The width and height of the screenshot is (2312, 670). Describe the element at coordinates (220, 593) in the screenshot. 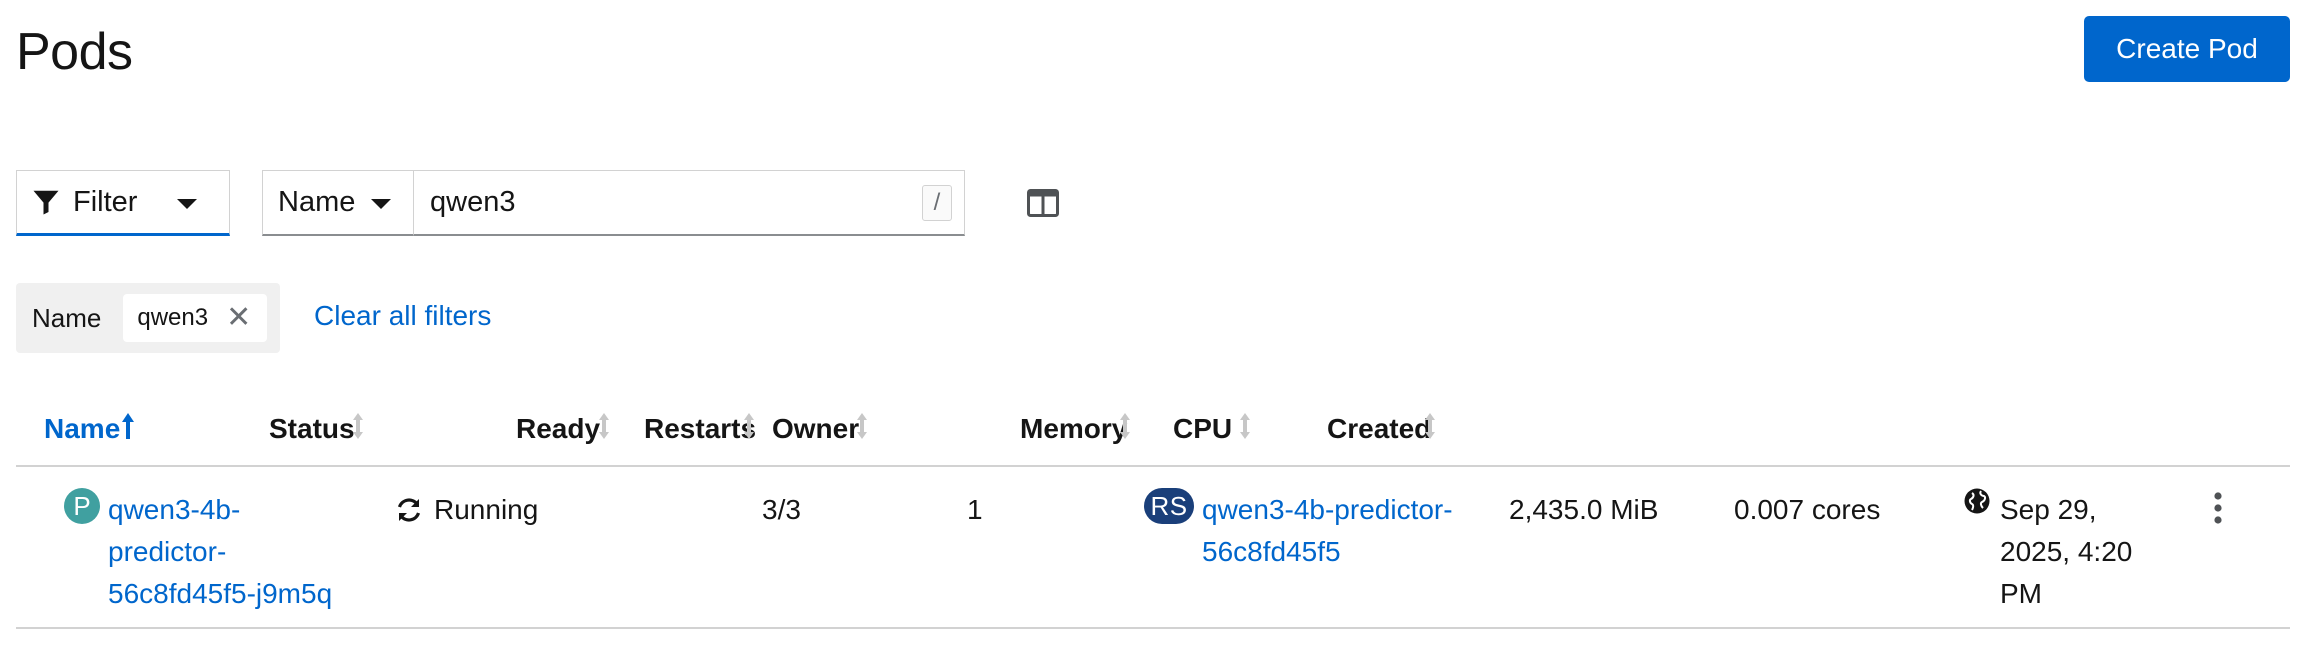

I see `pod-name-line: 56c8fd45f5-j9m5q` at that location.